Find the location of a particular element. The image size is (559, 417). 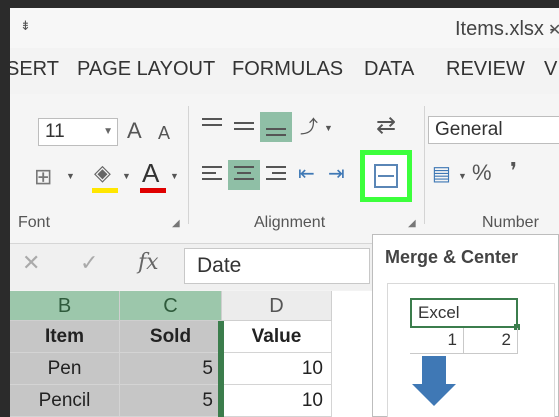

tab-formulas: FORMULAS is located at coordinates (287, 69).